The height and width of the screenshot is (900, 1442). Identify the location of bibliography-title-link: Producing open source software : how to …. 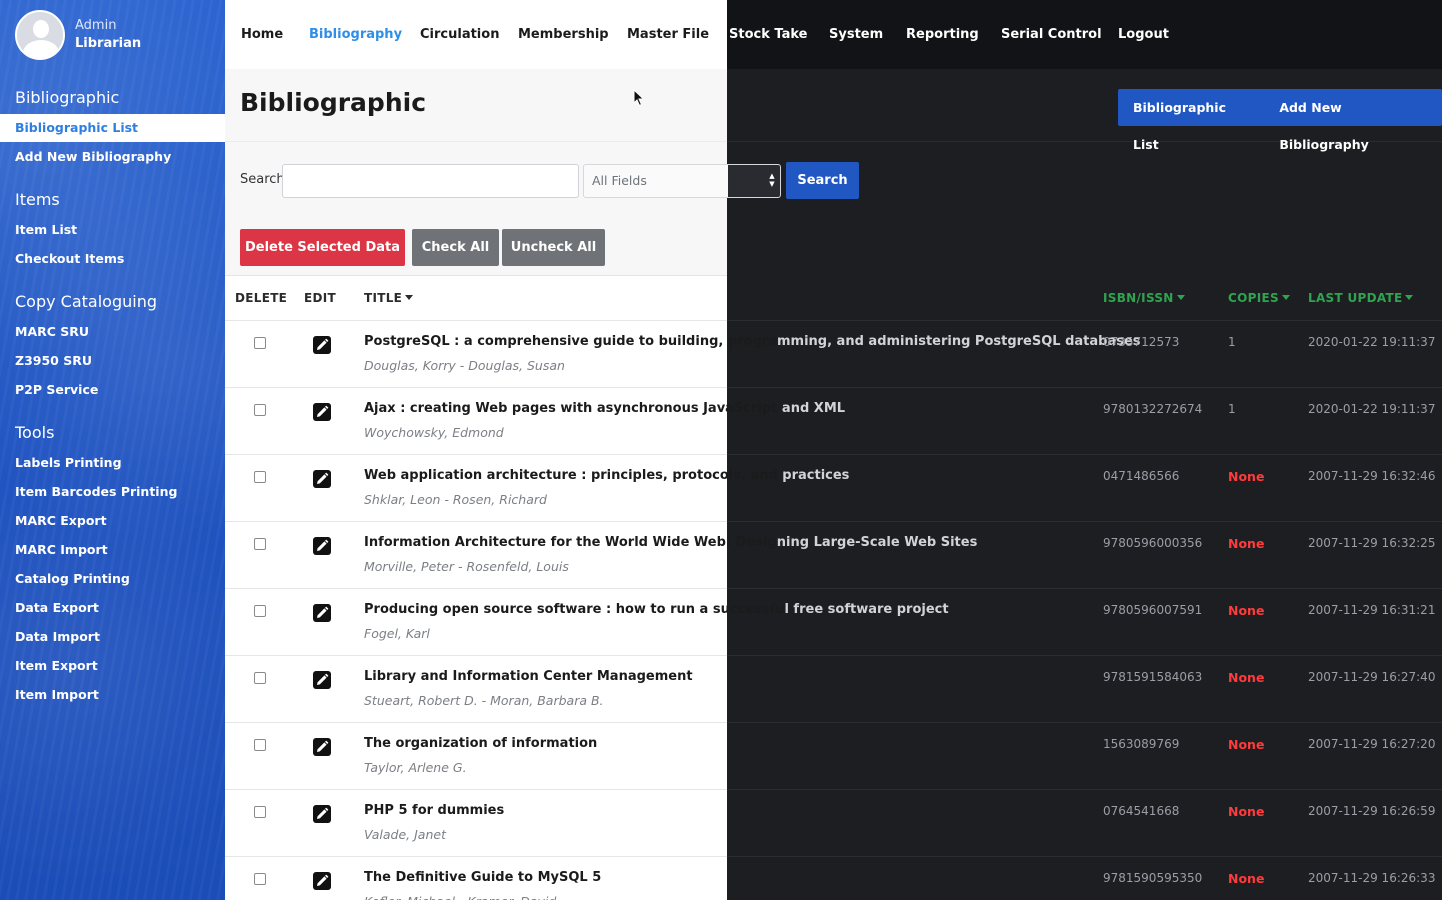
(656, 609).